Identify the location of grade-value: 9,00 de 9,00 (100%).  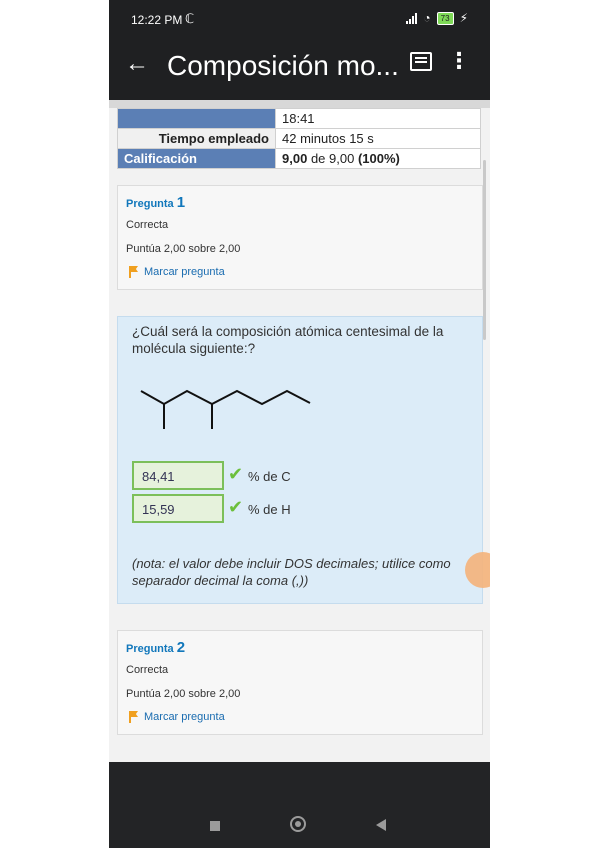
(378, 158).